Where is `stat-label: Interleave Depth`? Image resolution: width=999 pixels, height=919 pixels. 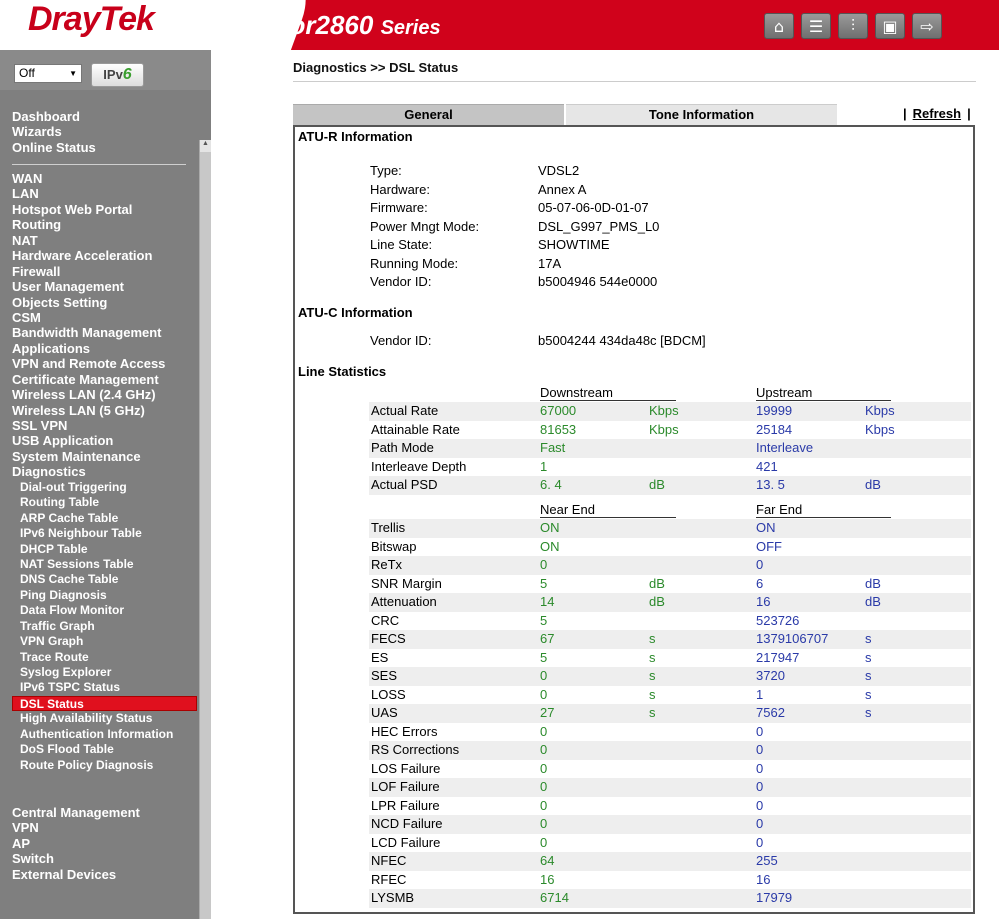
stat-label: Interleave Depth is located at coordinates (419, 466).